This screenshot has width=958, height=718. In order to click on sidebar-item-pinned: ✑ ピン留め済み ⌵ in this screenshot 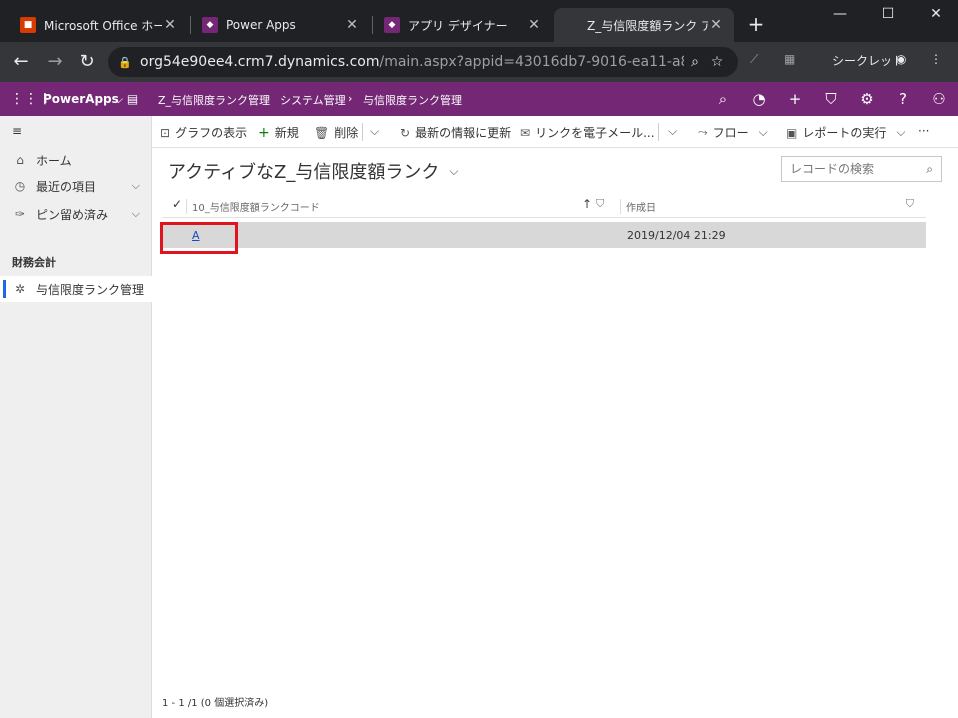, I will do `click(76, 214)`.